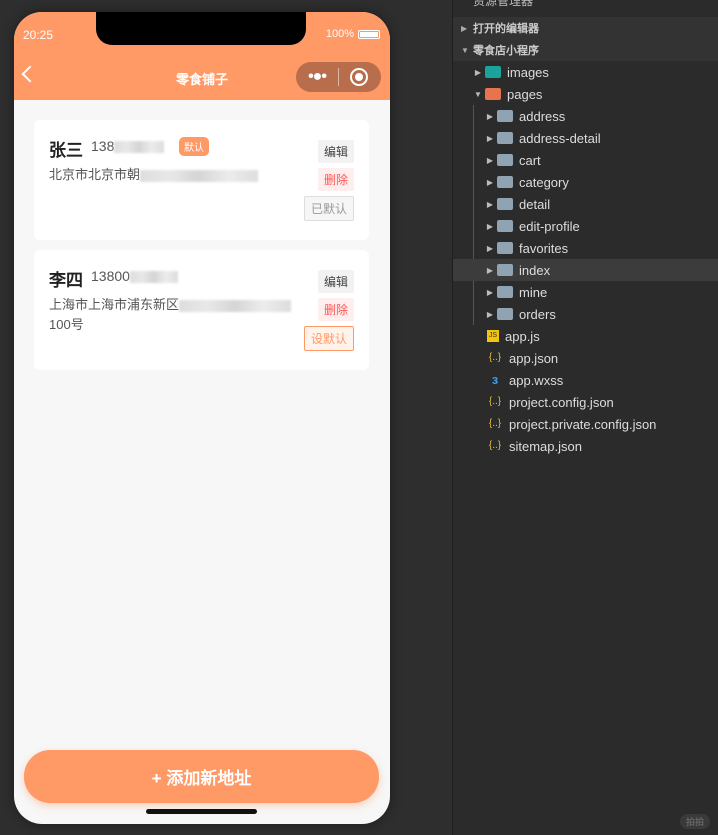 The image size is (718, 835). Describe the element at coordinates (585, 292) in the screenshot. I see `tree-item-mine: ▶ mine` at that location.